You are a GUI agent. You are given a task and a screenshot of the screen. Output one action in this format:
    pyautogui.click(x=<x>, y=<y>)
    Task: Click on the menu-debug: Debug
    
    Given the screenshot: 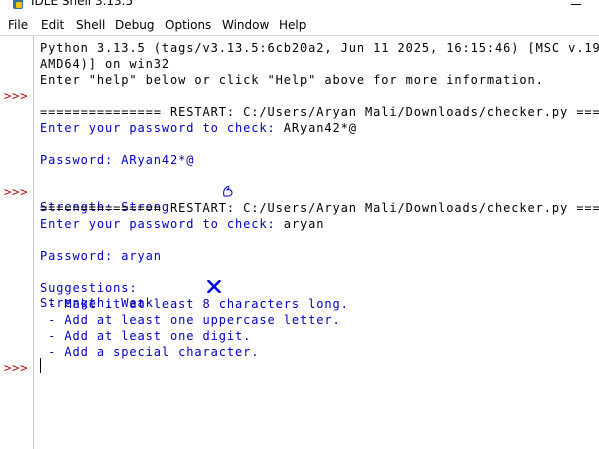 What is the action you would take?
    pyautogui.click(x=134, y=25)
    